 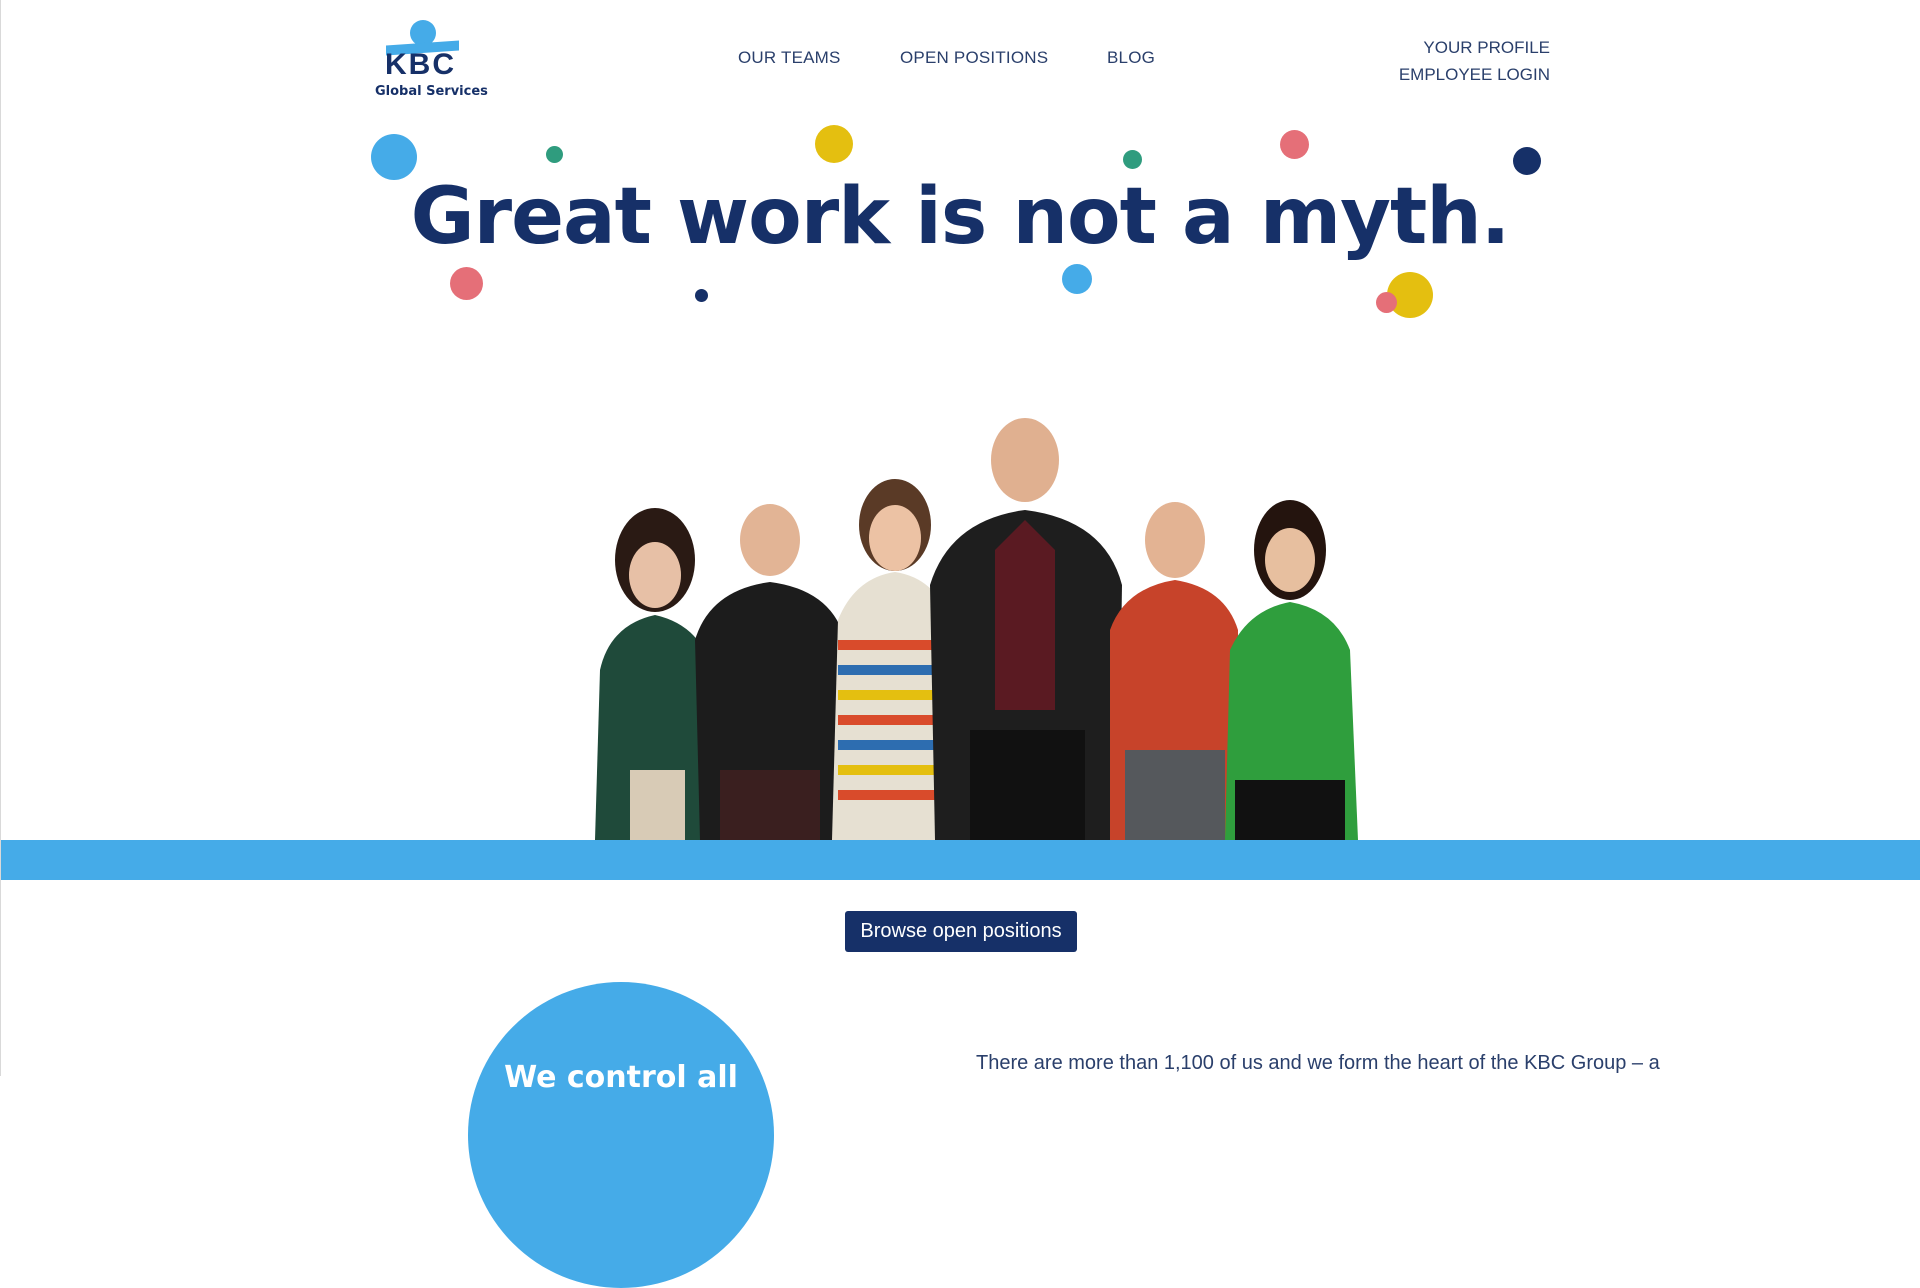 I want to click on feature-circle: We control all, so click(x=621, y=1135).